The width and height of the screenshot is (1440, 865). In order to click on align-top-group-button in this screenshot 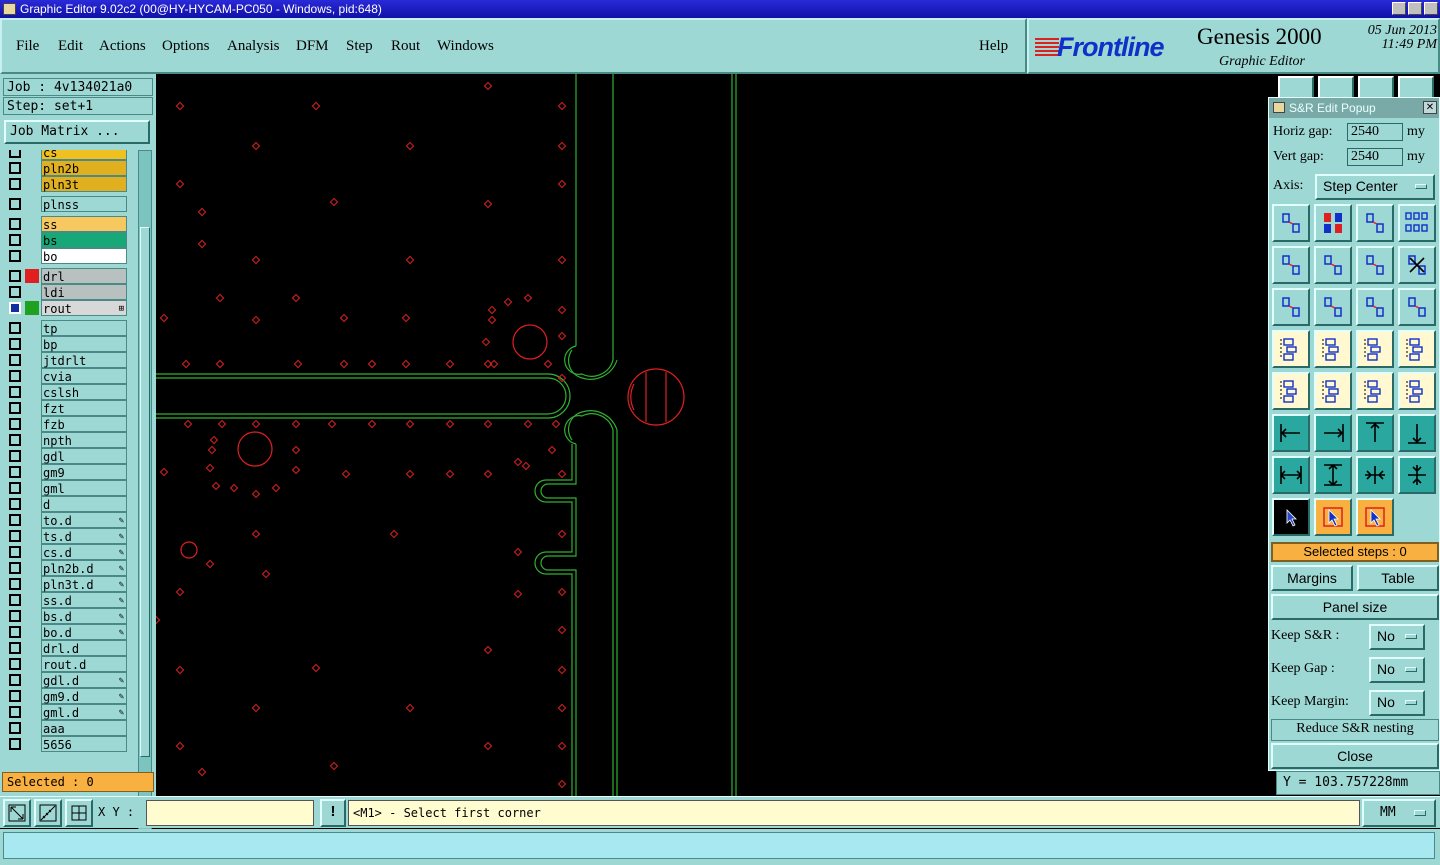, I will do `click(1375, 349)`.